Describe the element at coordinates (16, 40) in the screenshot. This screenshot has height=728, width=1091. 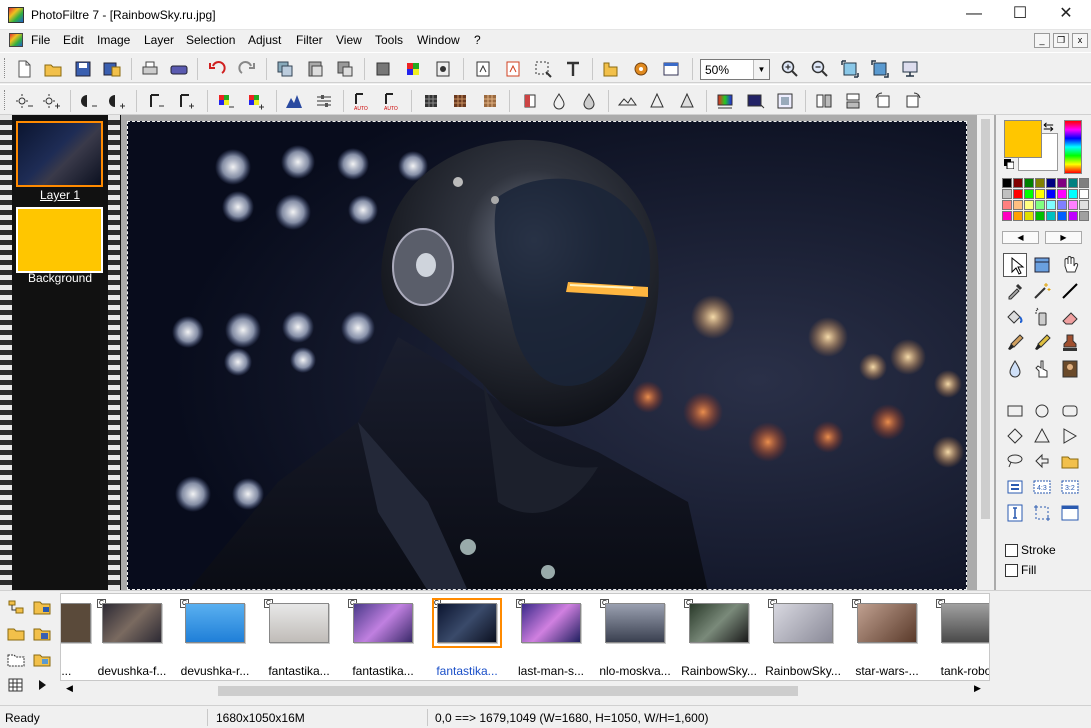
I see `document-icon` at that location.